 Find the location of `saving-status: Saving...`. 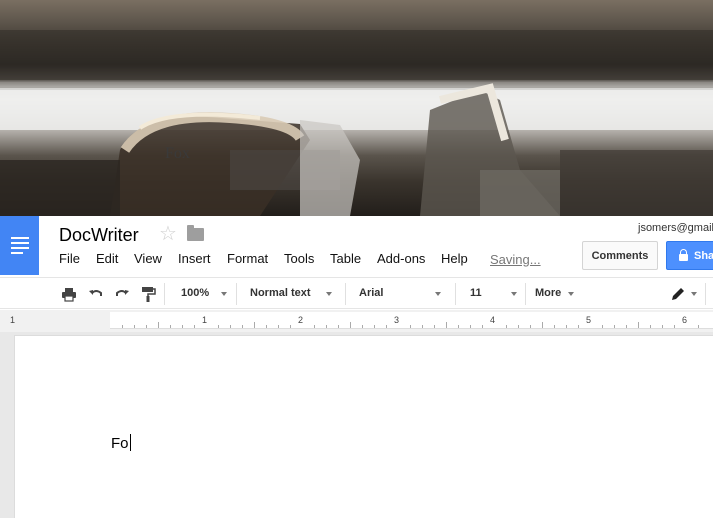

saving-status: Saving... is located at coordinates (515, 259).